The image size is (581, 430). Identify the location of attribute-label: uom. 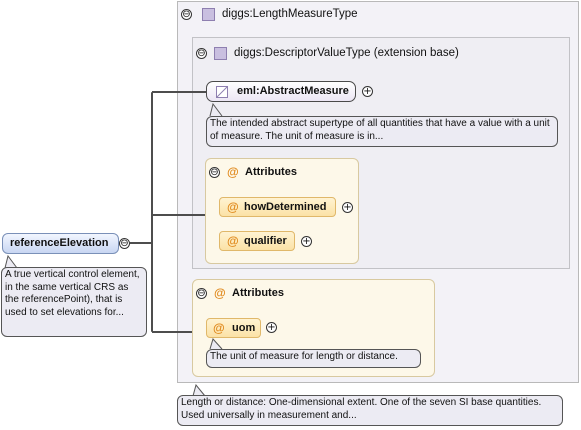
(244, 328).